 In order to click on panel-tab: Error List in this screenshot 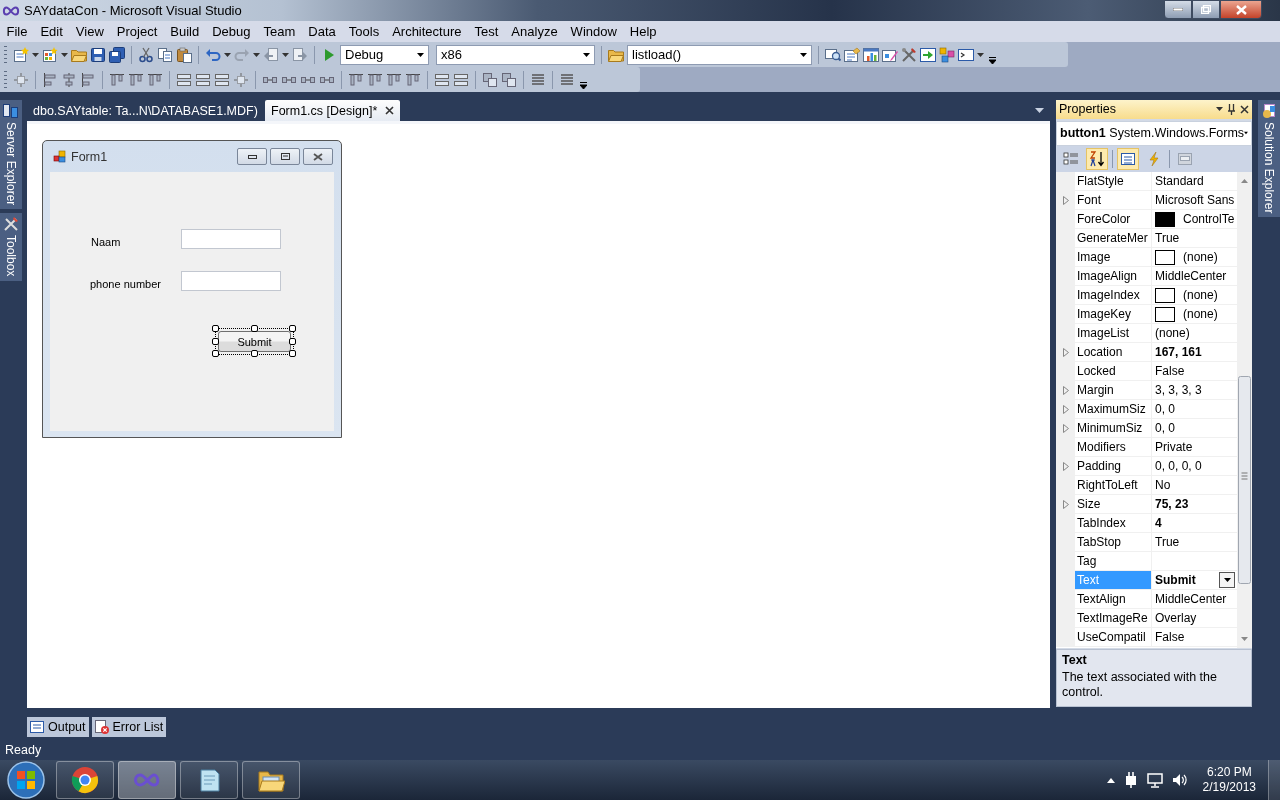, I will do `click(129, 727)`.